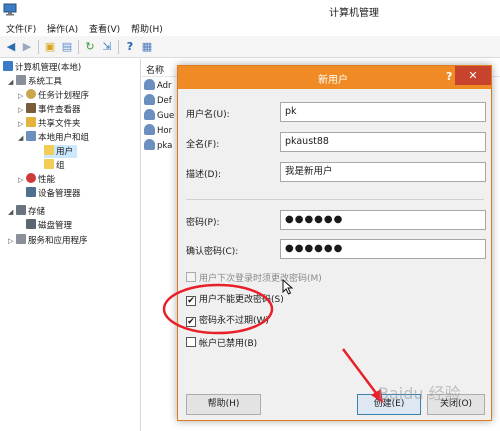 This screenshot has width=500, height=431. I want to click on tree-item-computer-management: 计算机管理(本地), so click(42, 67).